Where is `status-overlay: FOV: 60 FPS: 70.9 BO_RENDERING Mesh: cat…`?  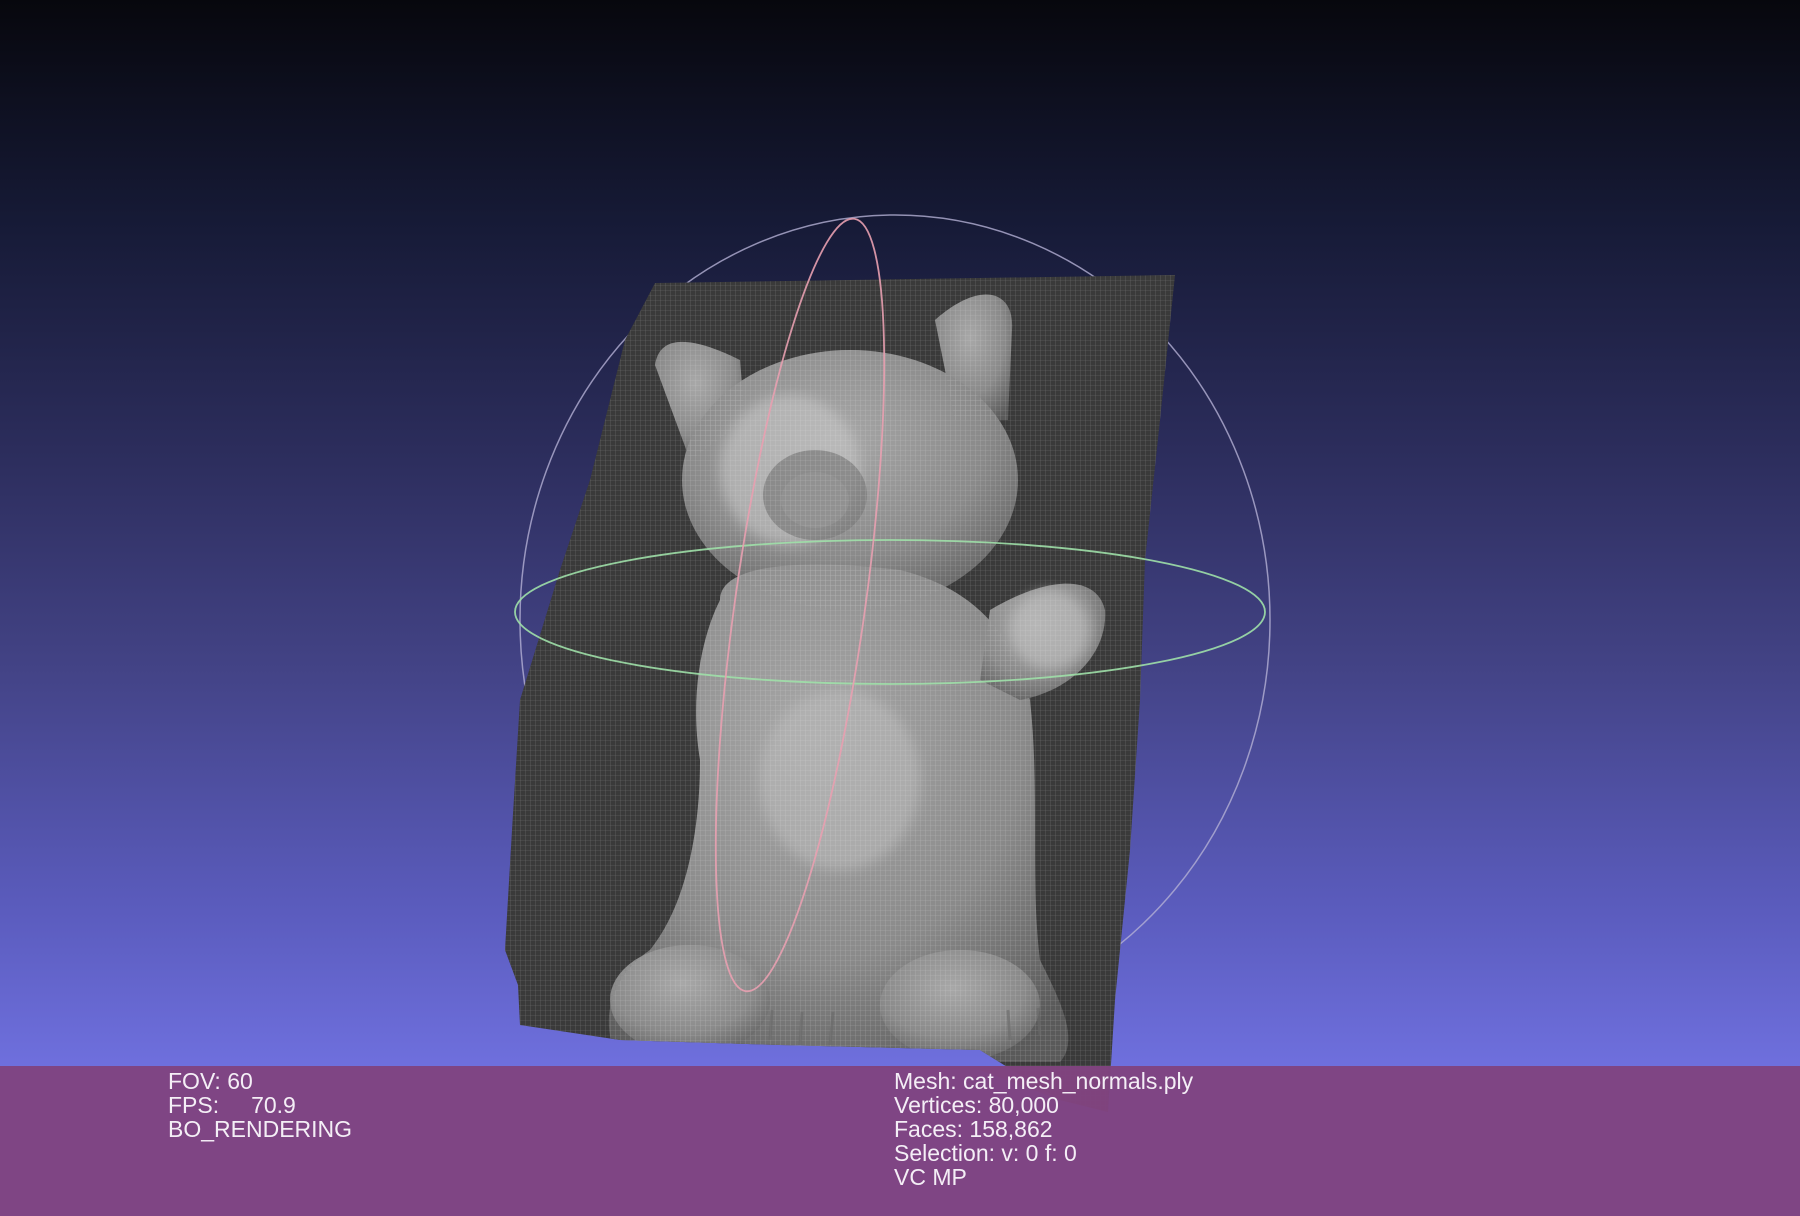
status-overlay: FOV: 60 FPS: 70.9 BO_RENDERING Mesh: cat… is located at coordinates (900, 1141).